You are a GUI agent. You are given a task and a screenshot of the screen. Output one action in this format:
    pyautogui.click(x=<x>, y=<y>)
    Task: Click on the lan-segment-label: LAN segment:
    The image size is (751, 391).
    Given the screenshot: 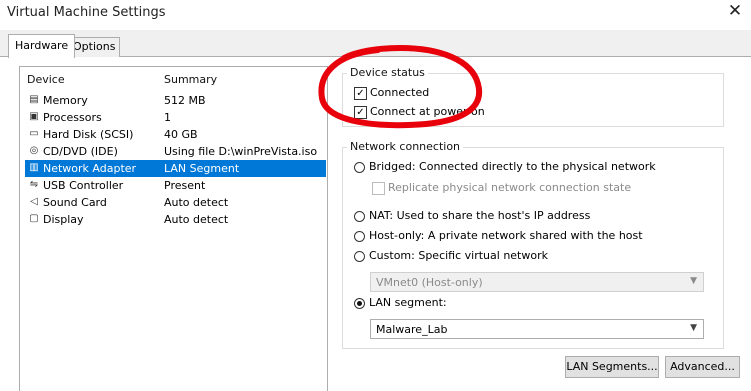 What is the action you would take?
    pyautogui.click(x=408, y=302)
    